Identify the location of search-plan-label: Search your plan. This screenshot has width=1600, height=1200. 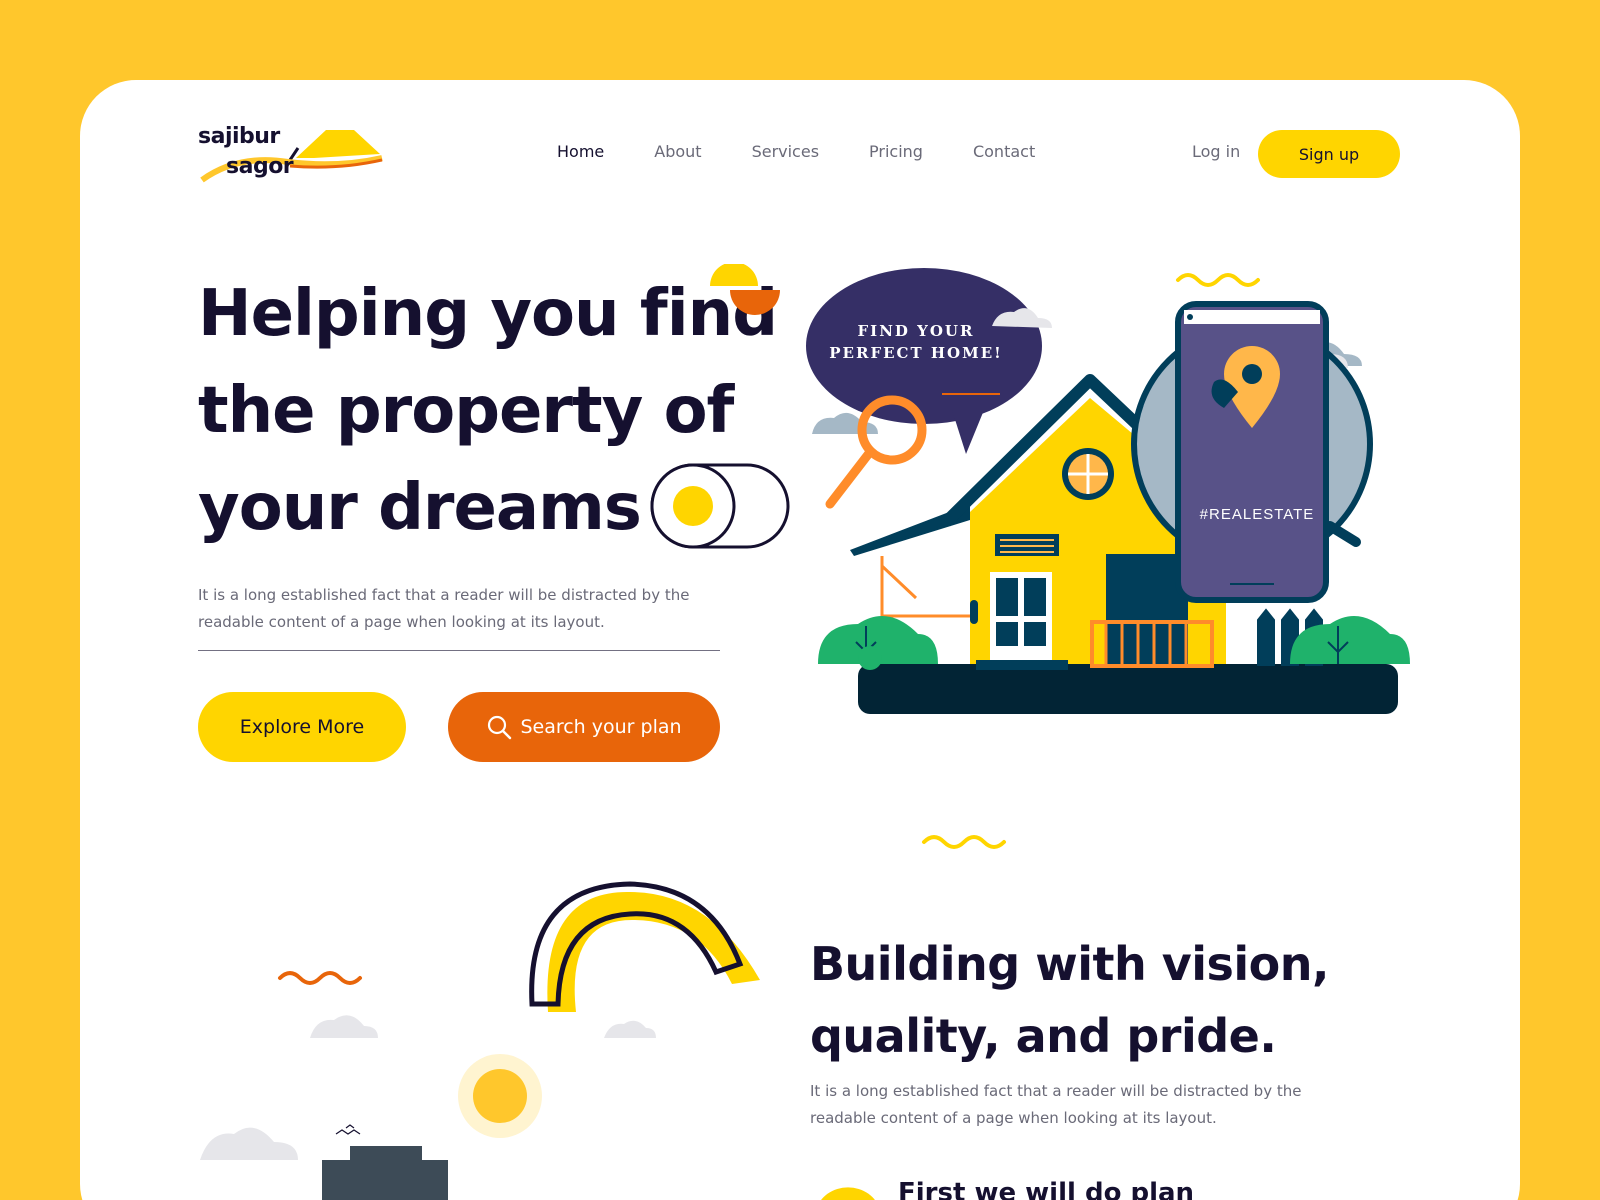
(601, 727).